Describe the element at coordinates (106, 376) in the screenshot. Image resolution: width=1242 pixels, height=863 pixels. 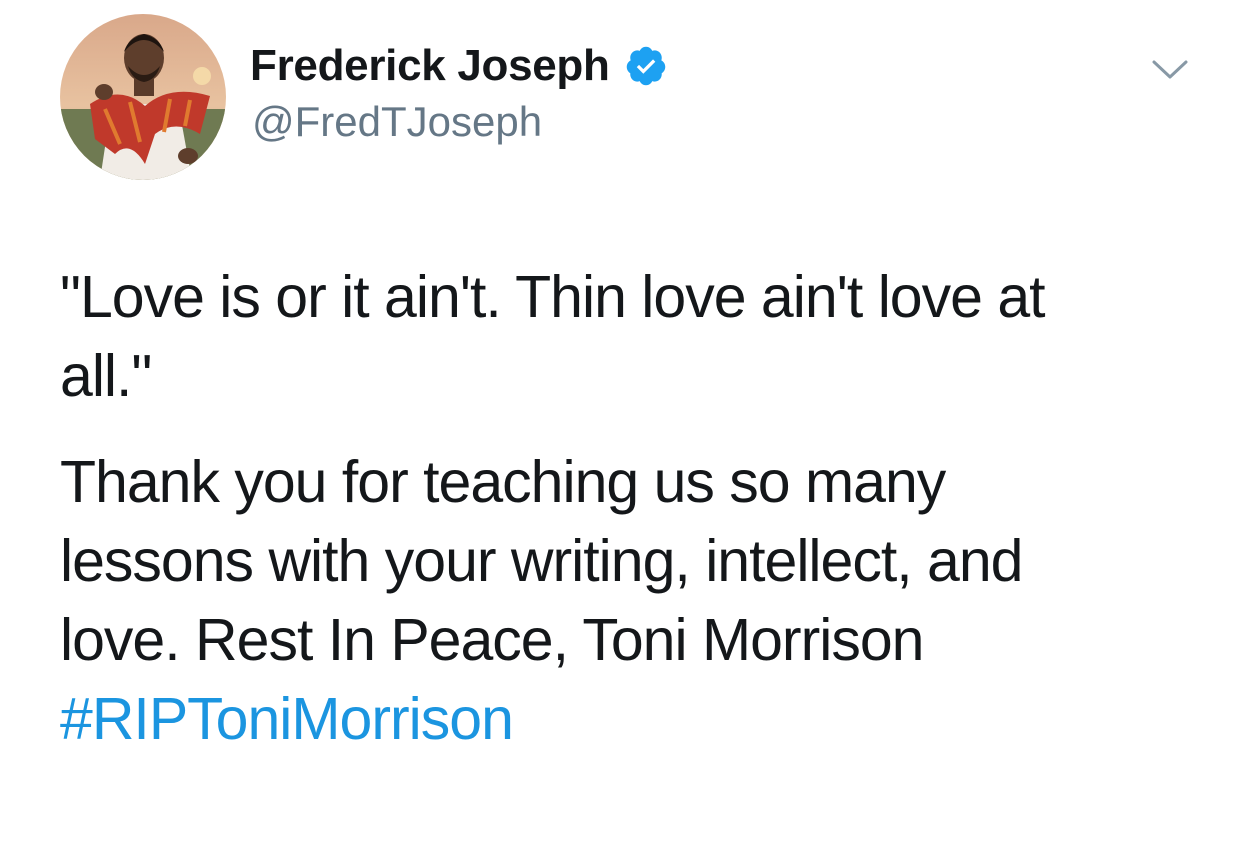
I see `tweet-line: all."` at that location.